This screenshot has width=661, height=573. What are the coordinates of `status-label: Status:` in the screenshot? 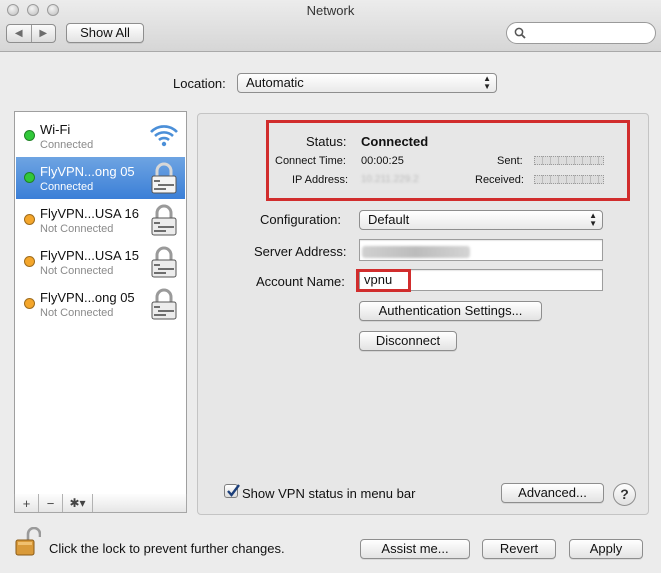 It's located at (326, 141).